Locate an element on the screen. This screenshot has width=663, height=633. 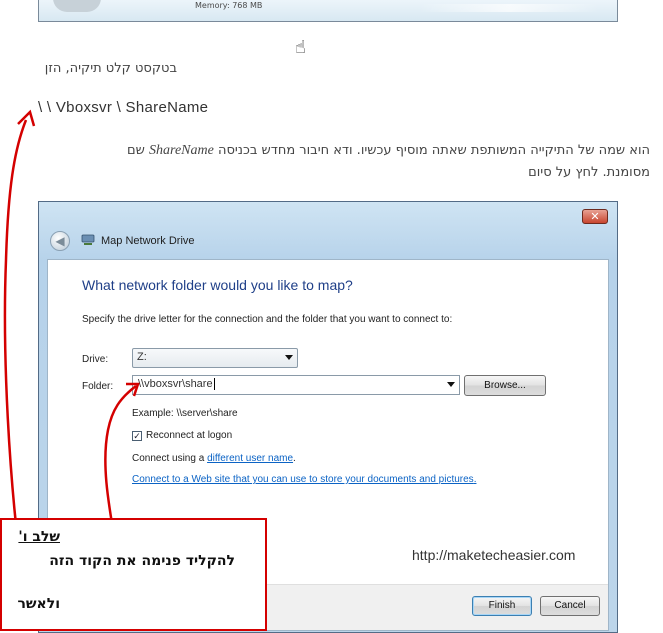
hand-cursor-icon: ☝ is located at coordinates (300, 47).